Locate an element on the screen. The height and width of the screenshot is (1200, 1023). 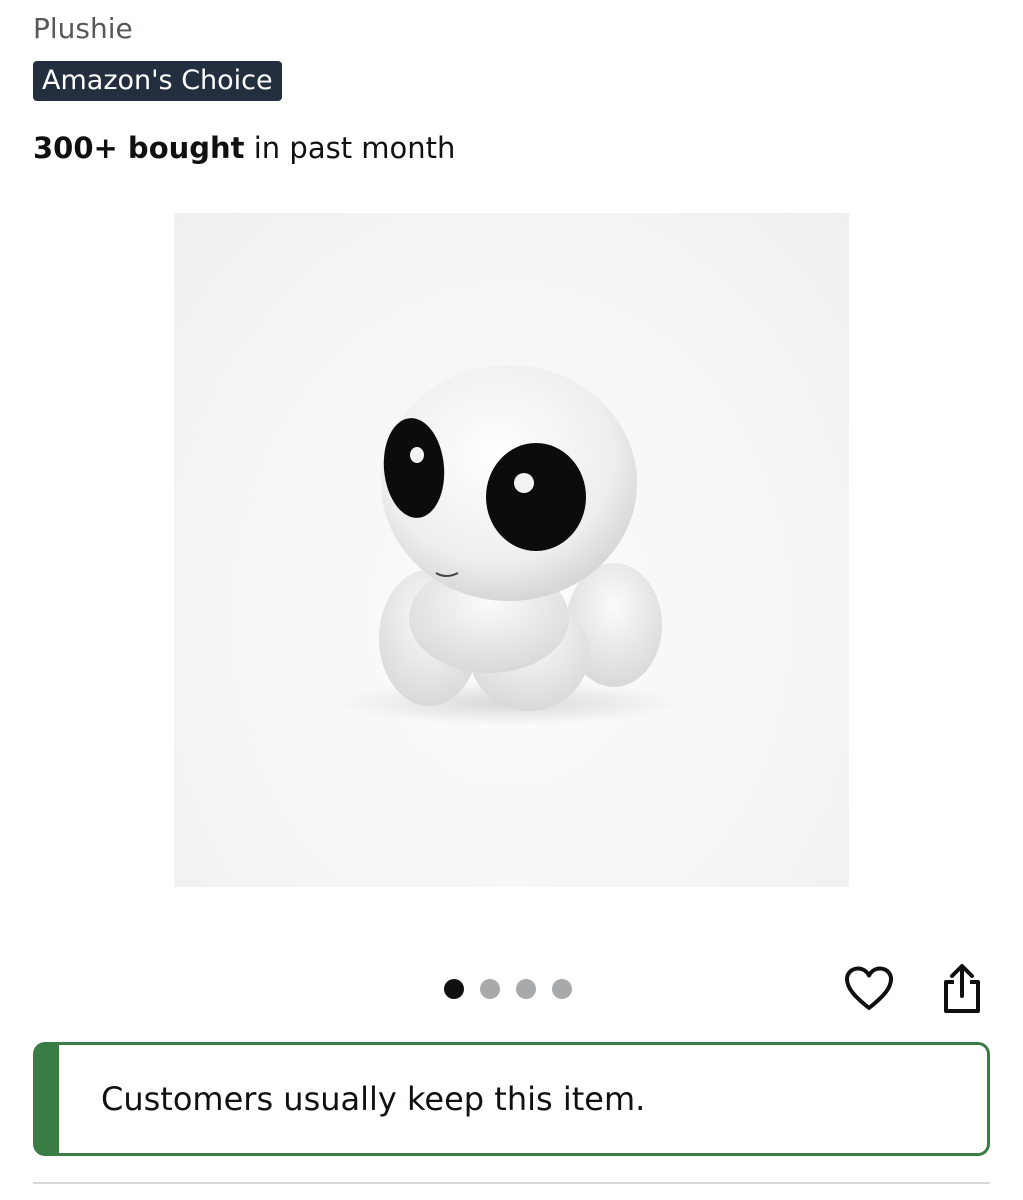
share-button is located at coordinates (962, 989).